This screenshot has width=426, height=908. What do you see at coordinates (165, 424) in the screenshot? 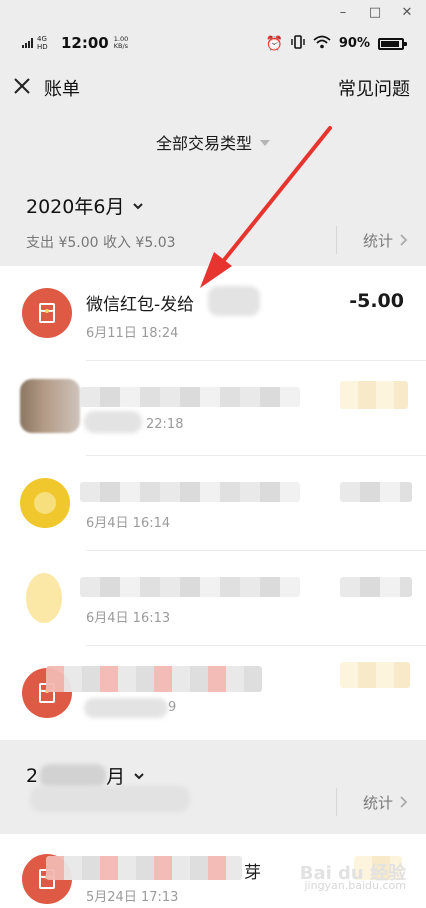
I see `item-time: 22:18` at bounding box center [165, 424].